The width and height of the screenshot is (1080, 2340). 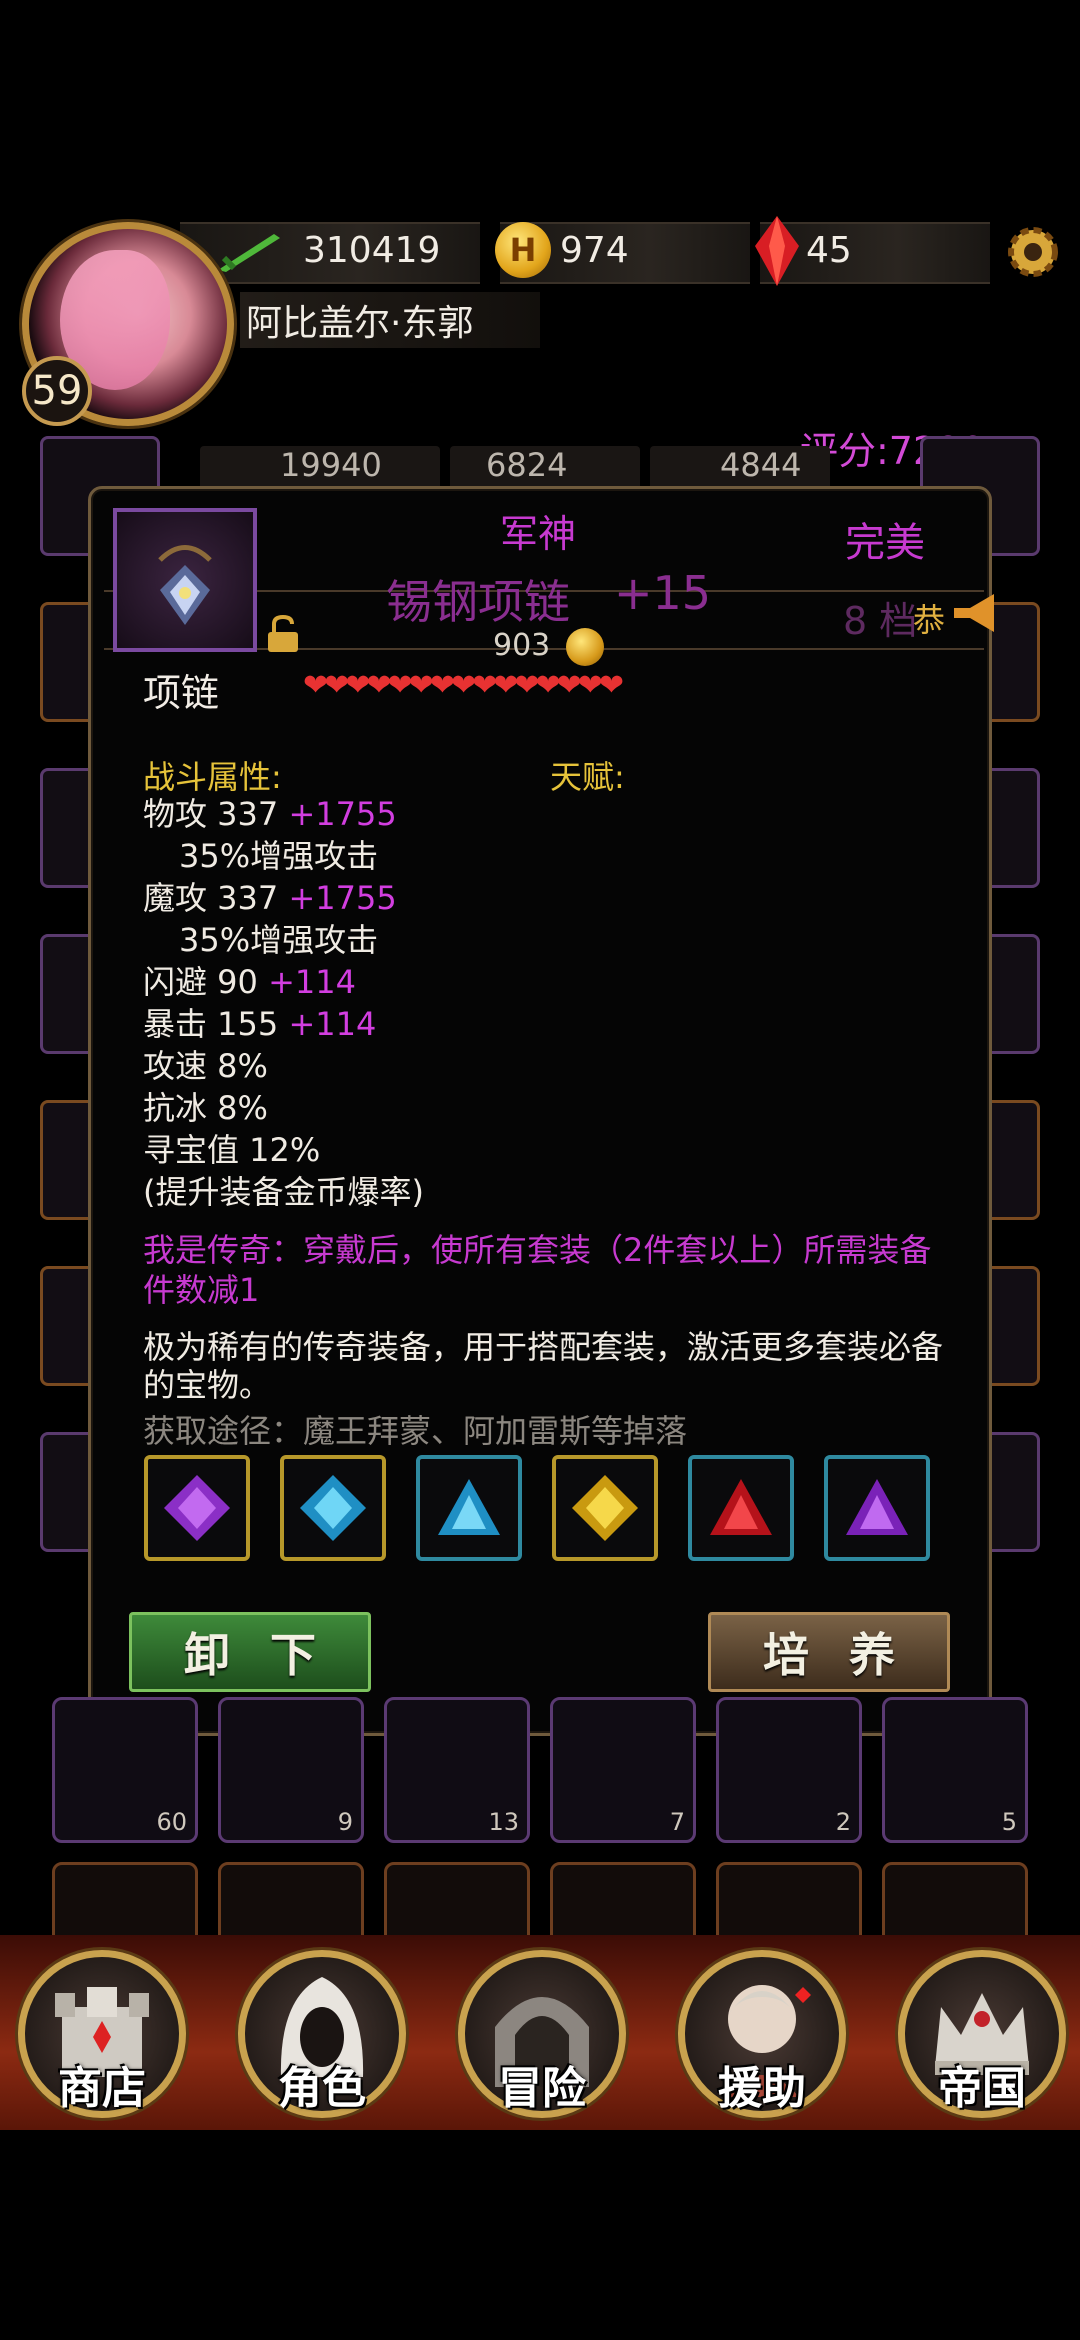 What do you see at coordinates (542, 2088) in the screenshot?
I see `nav-adventure-label: 冒险` at bounding box center [542, 2088].